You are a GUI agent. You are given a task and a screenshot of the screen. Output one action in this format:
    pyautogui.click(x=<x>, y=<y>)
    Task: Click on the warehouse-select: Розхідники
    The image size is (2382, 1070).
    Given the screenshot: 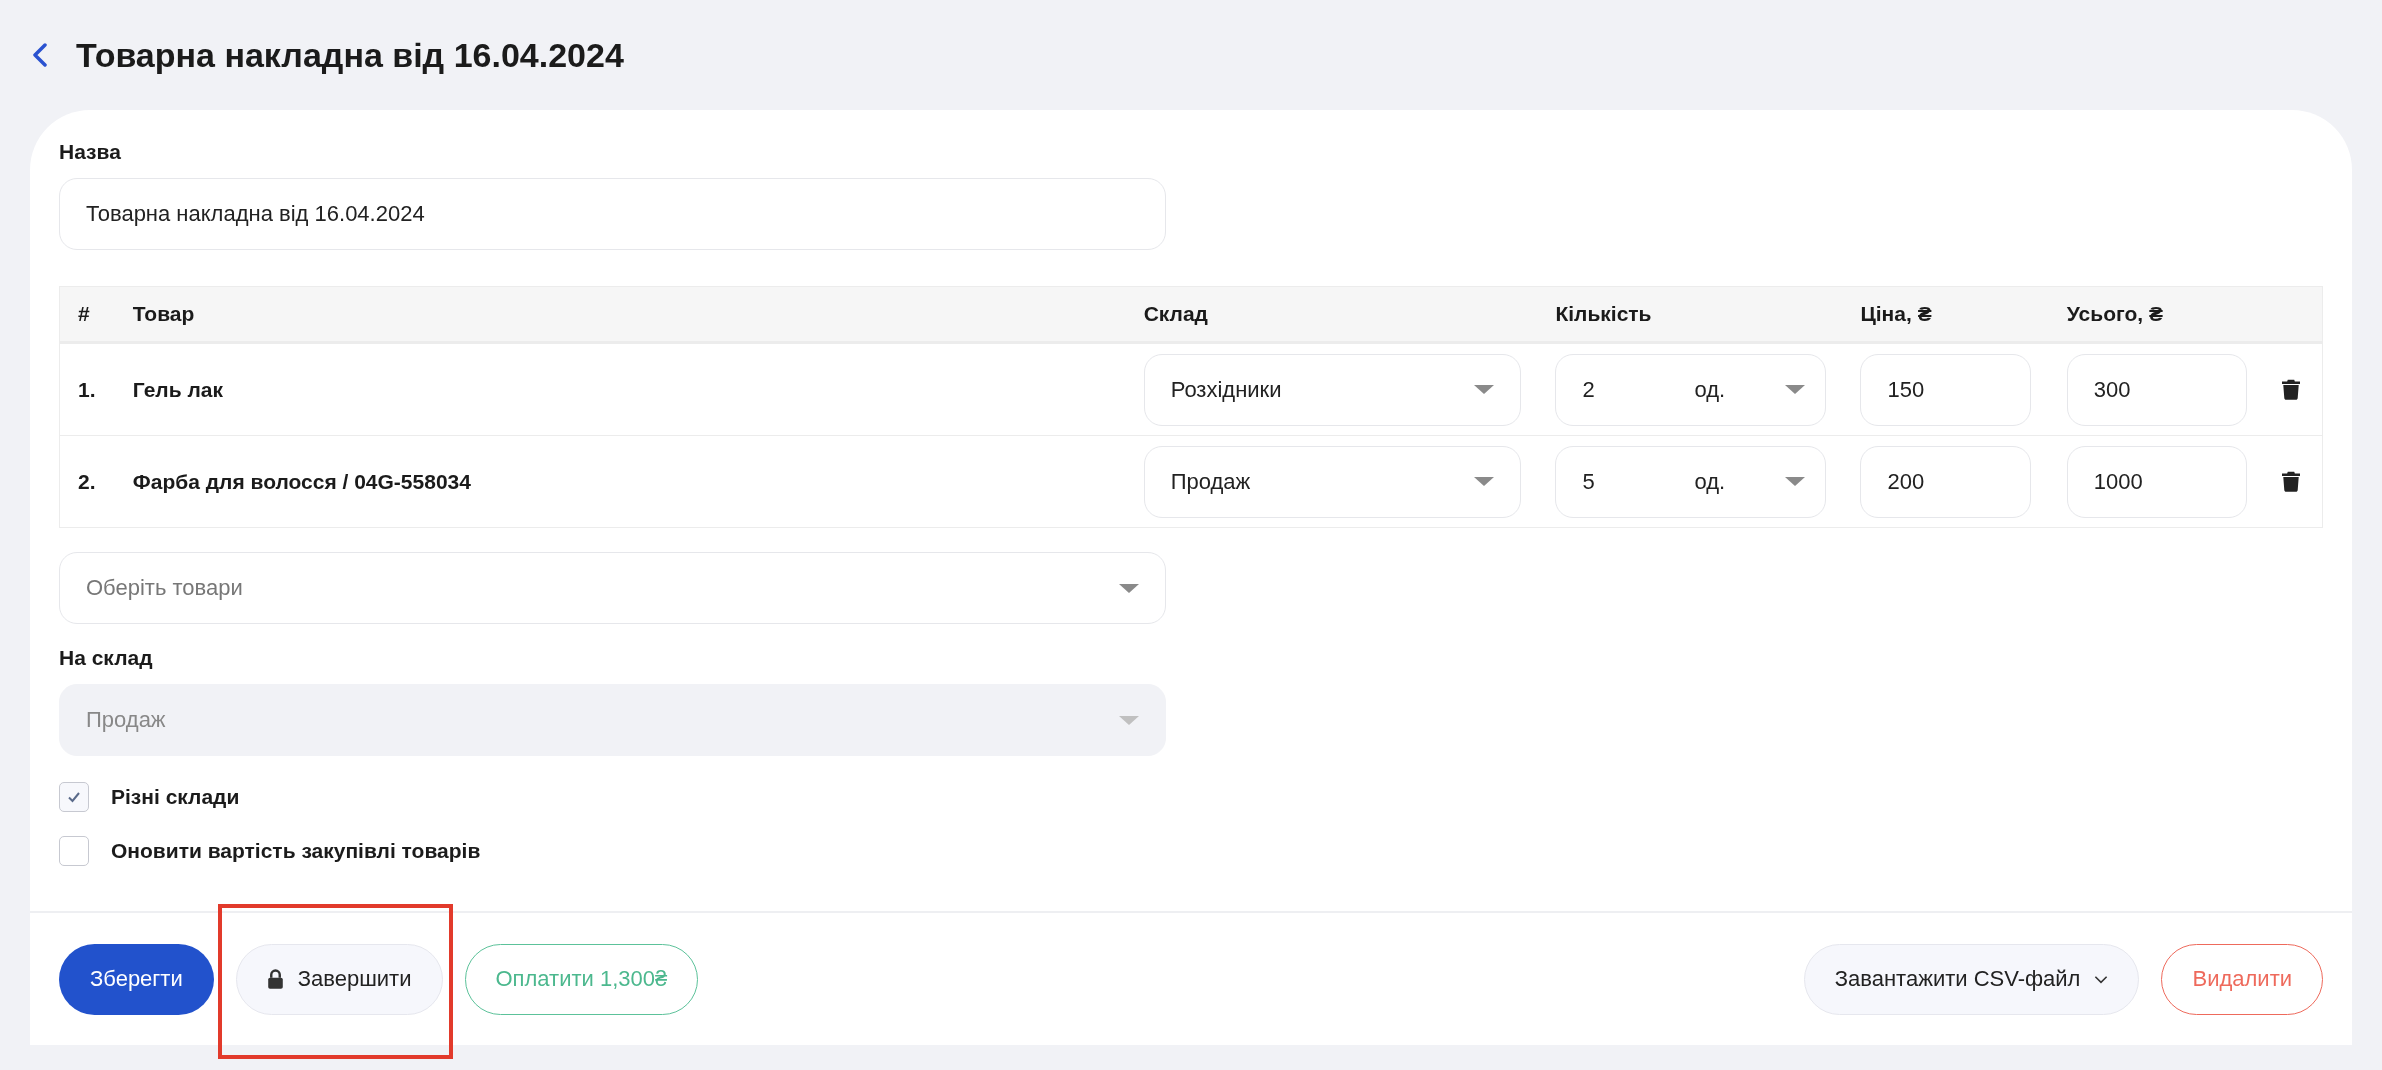 What is the action you would take?
    pyautogui.click(x=1332, y=389)
    